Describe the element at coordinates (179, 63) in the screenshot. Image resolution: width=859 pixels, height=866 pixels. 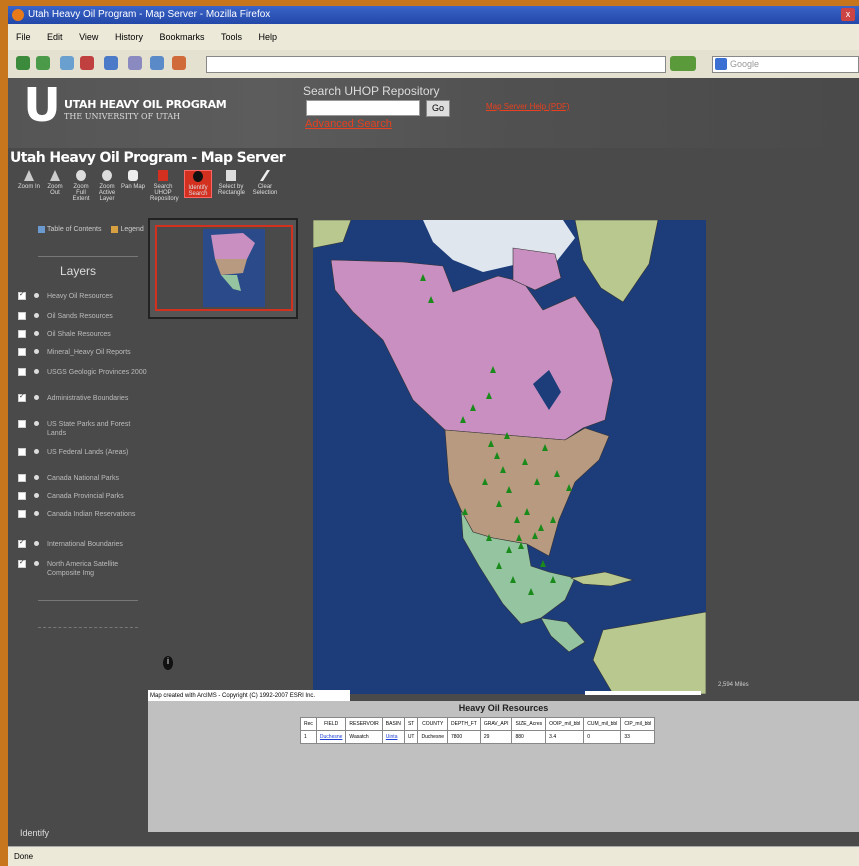
I see `print-icon` at that location.